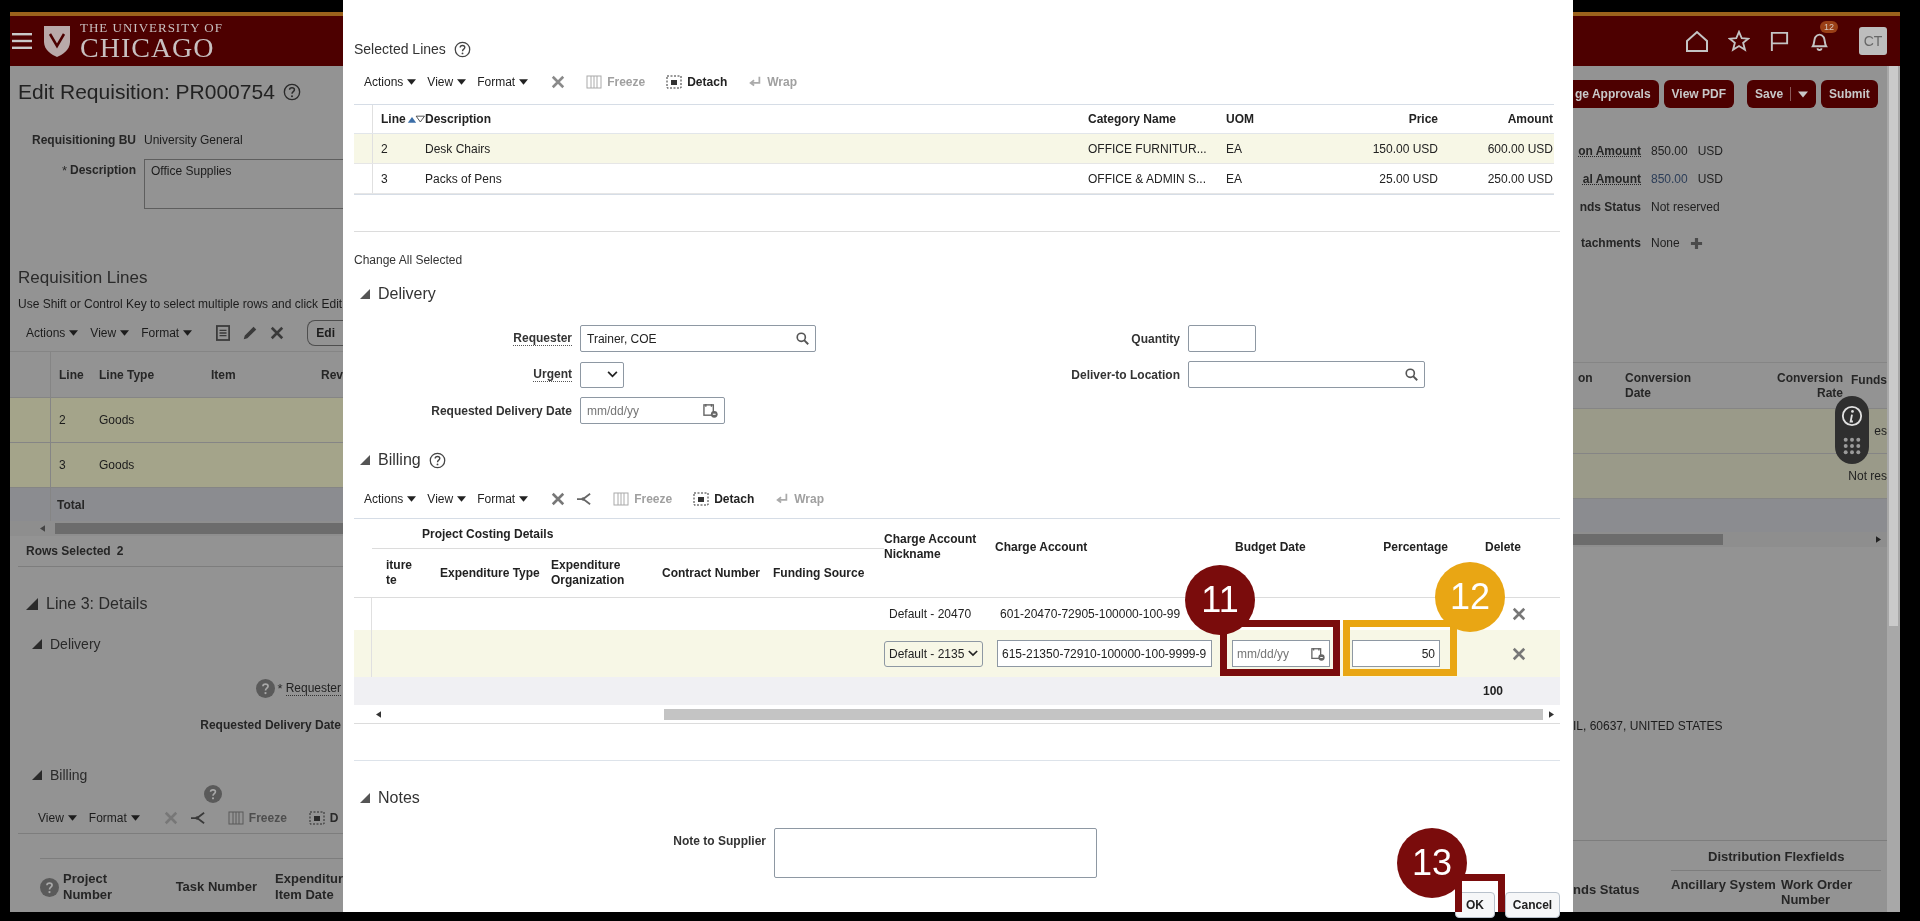 This screenshot has height=921, width=1920. I want to click on field-label: al Amount, so click(1611, 179).